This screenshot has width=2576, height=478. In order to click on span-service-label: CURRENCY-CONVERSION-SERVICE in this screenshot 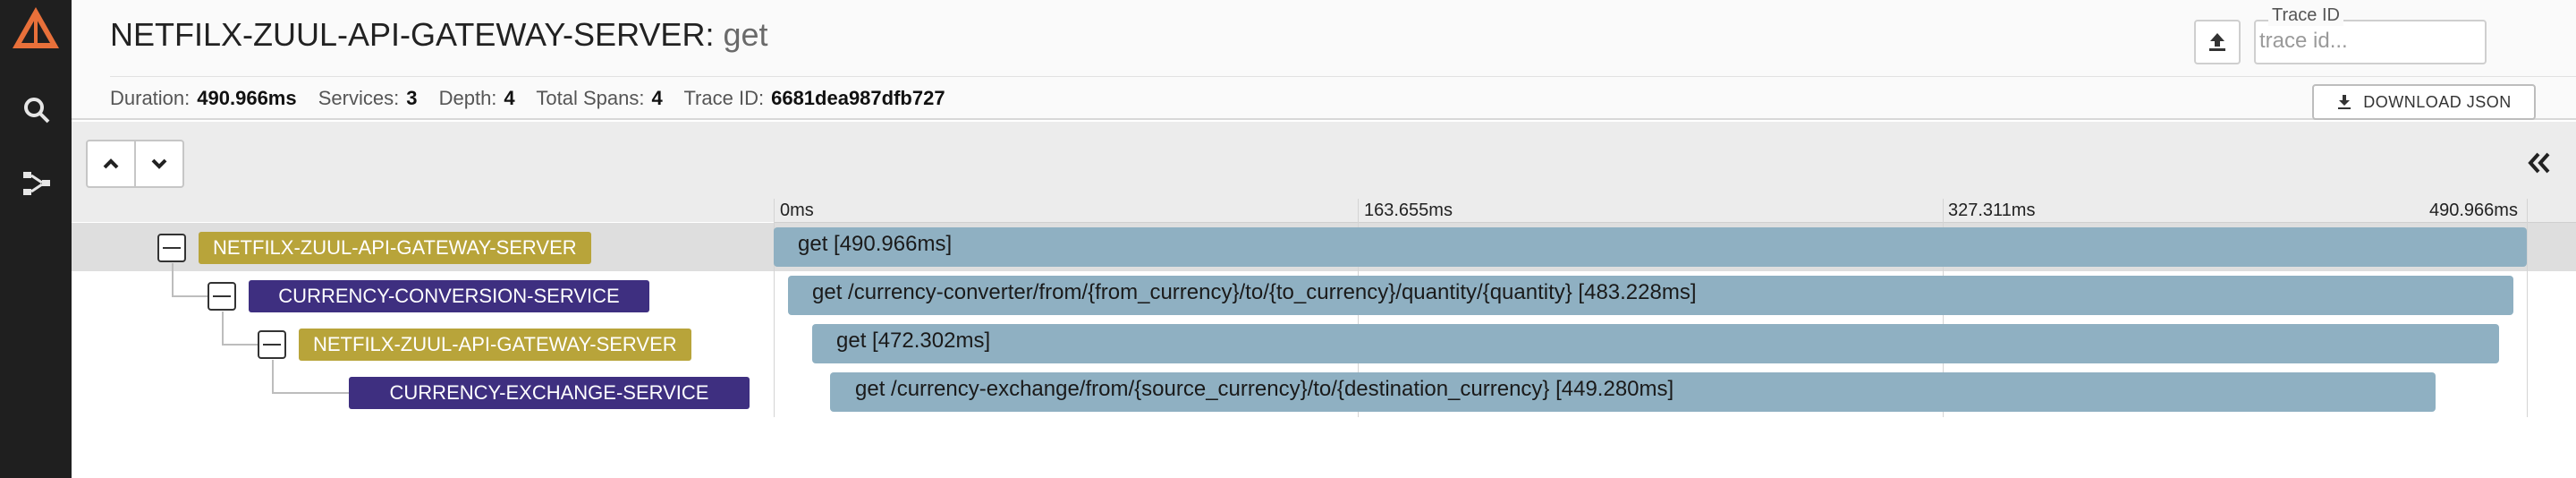, I will do `click(449, 296)`.